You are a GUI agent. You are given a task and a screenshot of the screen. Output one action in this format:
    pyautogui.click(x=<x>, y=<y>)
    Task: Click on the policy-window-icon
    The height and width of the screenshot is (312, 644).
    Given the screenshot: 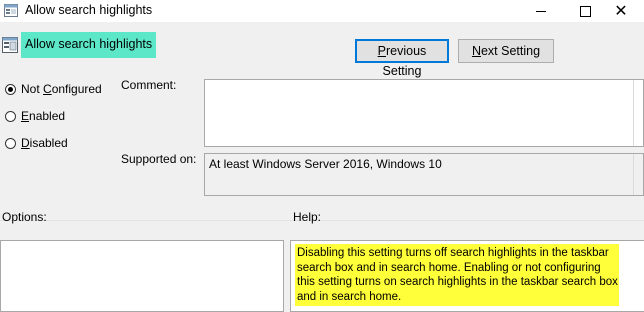 What is the action you would take?
    pyautogui.click(x=11, y=10)
    